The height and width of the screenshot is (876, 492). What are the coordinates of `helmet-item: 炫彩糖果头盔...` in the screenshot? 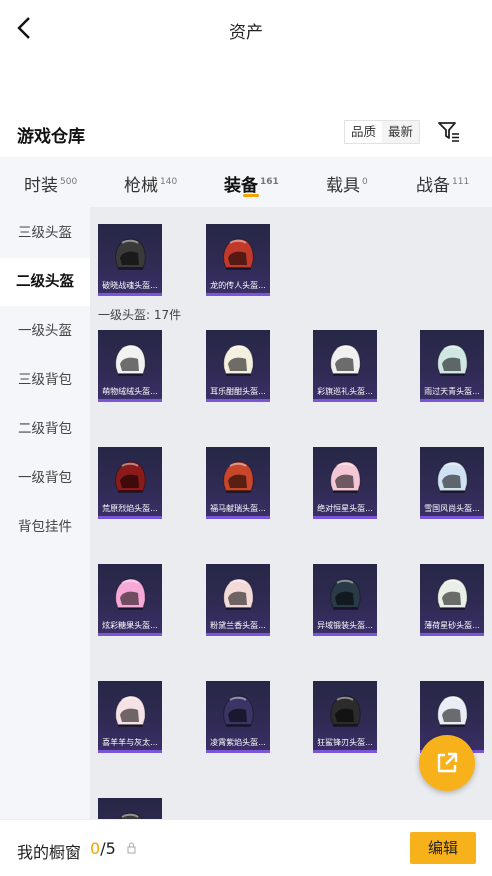 It's located at (130, 600).